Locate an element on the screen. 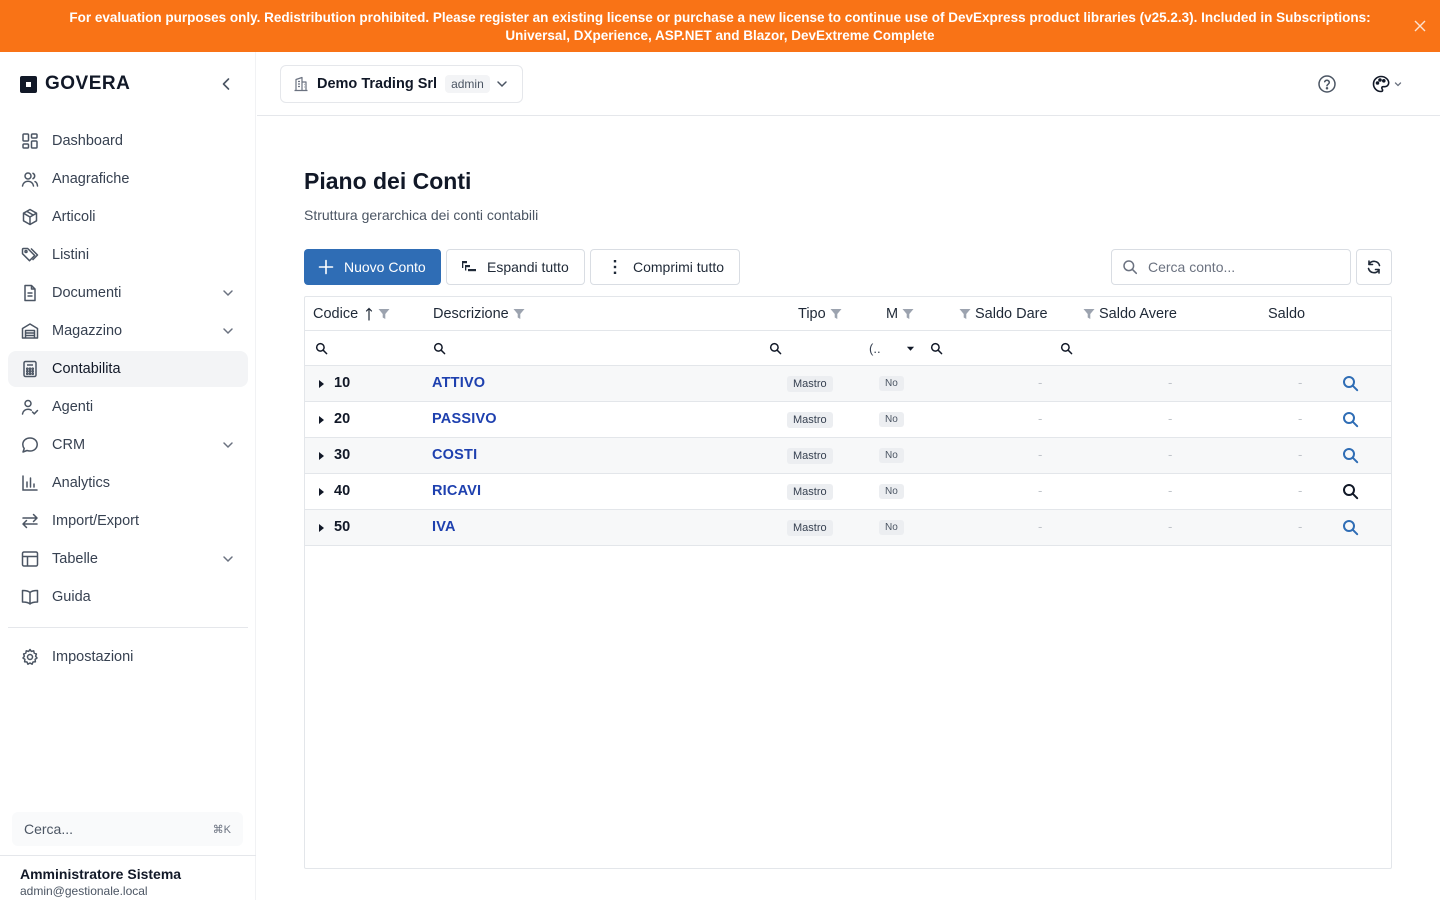  column-header-label: Saldo is located at coordinates (1287, 314).